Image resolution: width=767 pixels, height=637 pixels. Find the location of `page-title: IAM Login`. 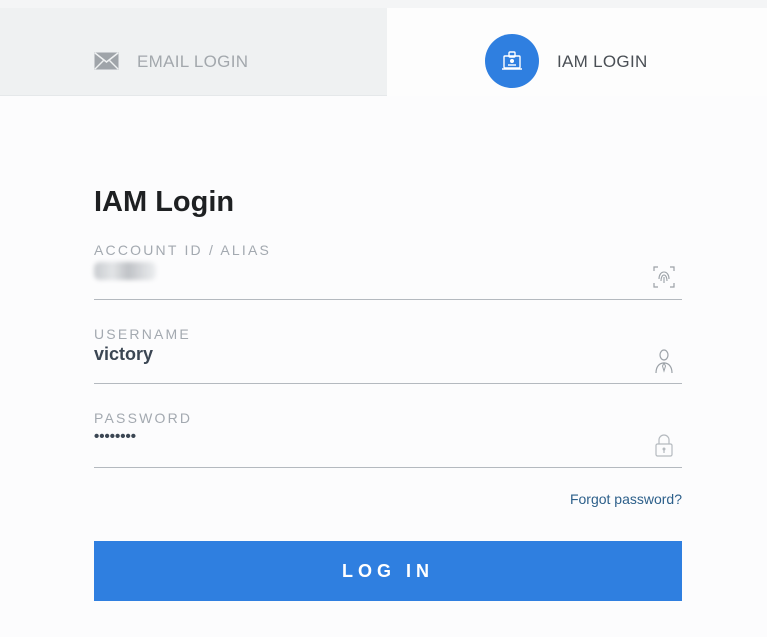

page-title: IAM Login is located at coordinates (164, 202).